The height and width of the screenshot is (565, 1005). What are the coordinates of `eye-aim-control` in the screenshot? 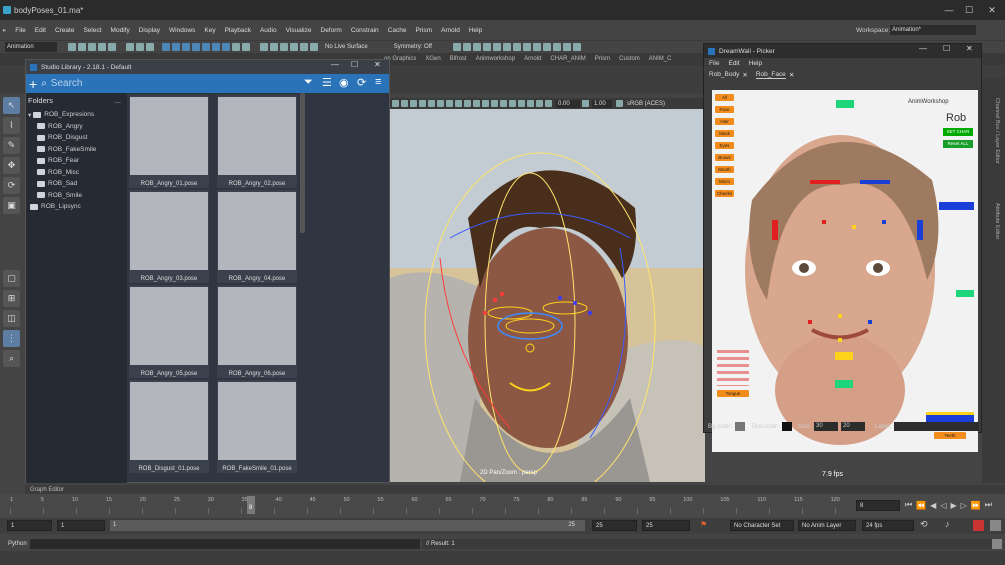 It's located at (956, 206).